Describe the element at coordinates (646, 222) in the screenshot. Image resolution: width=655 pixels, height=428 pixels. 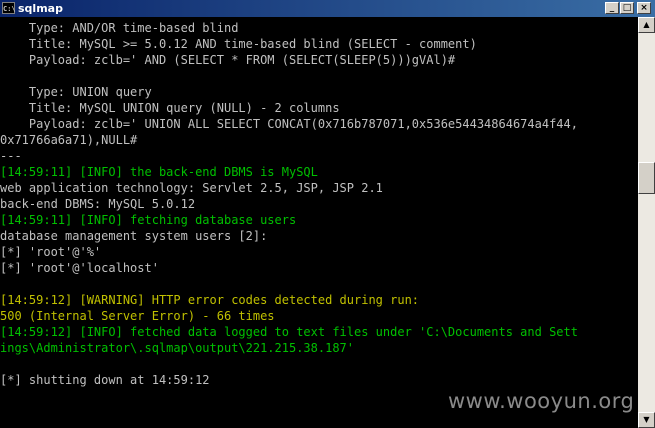
I see `vertical-scrollbar: ▲ ▼` at that location.